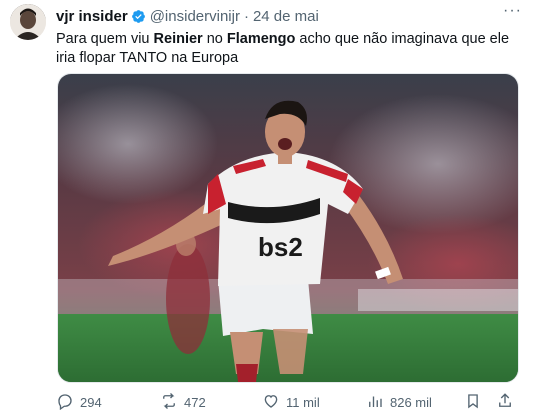  I want to click on views-count: 826 mil, so click(411, 402).